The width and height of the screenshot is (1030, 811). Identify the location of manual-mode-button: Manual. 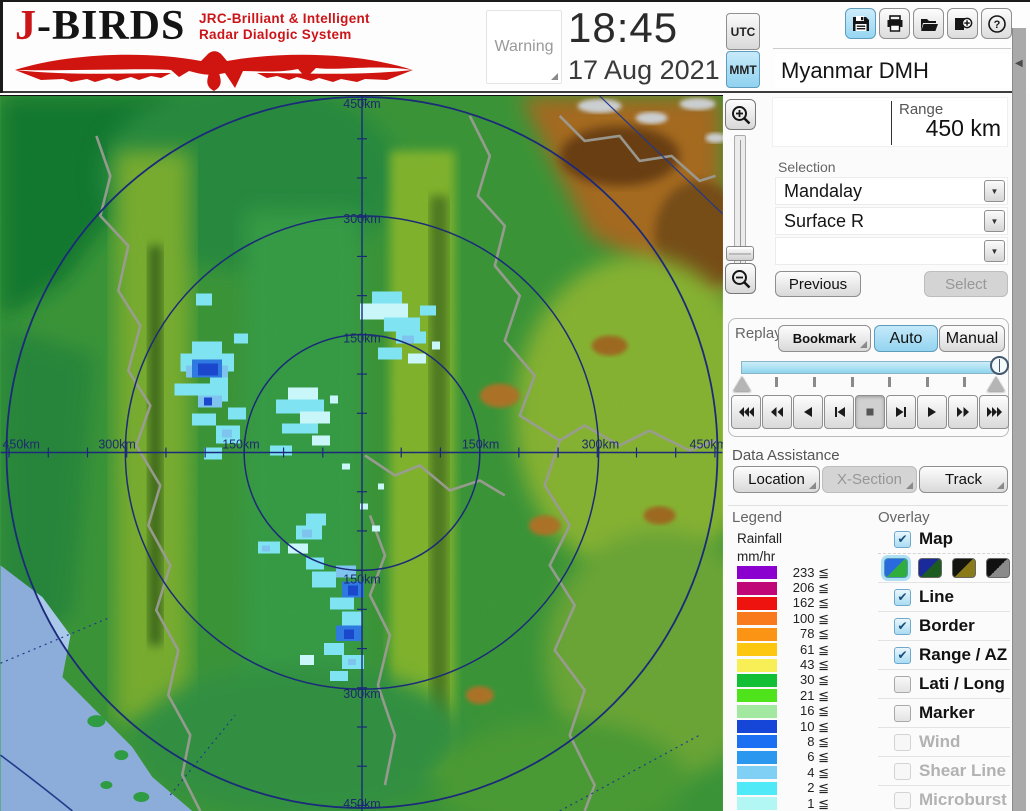
(972, 338).